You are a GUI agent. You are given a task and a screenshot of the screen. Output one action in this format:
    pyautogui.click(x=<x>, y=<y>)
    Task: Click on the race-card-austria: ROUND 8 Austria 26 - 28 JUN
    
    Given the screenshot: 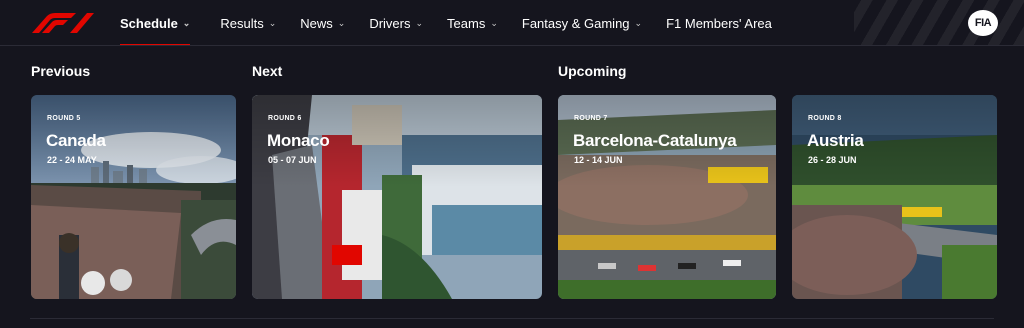 What is the action you would take?
    pyautogui.click(x=894, y=197)
    